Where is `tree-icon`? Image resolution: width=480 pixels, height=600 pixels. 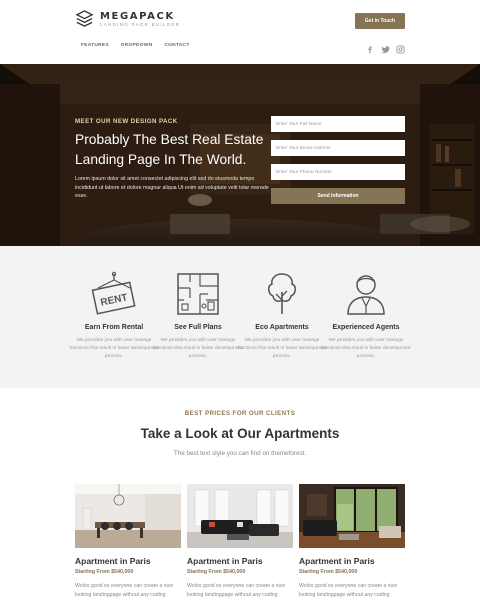
tree-icon is located at coordinates (282, 293).